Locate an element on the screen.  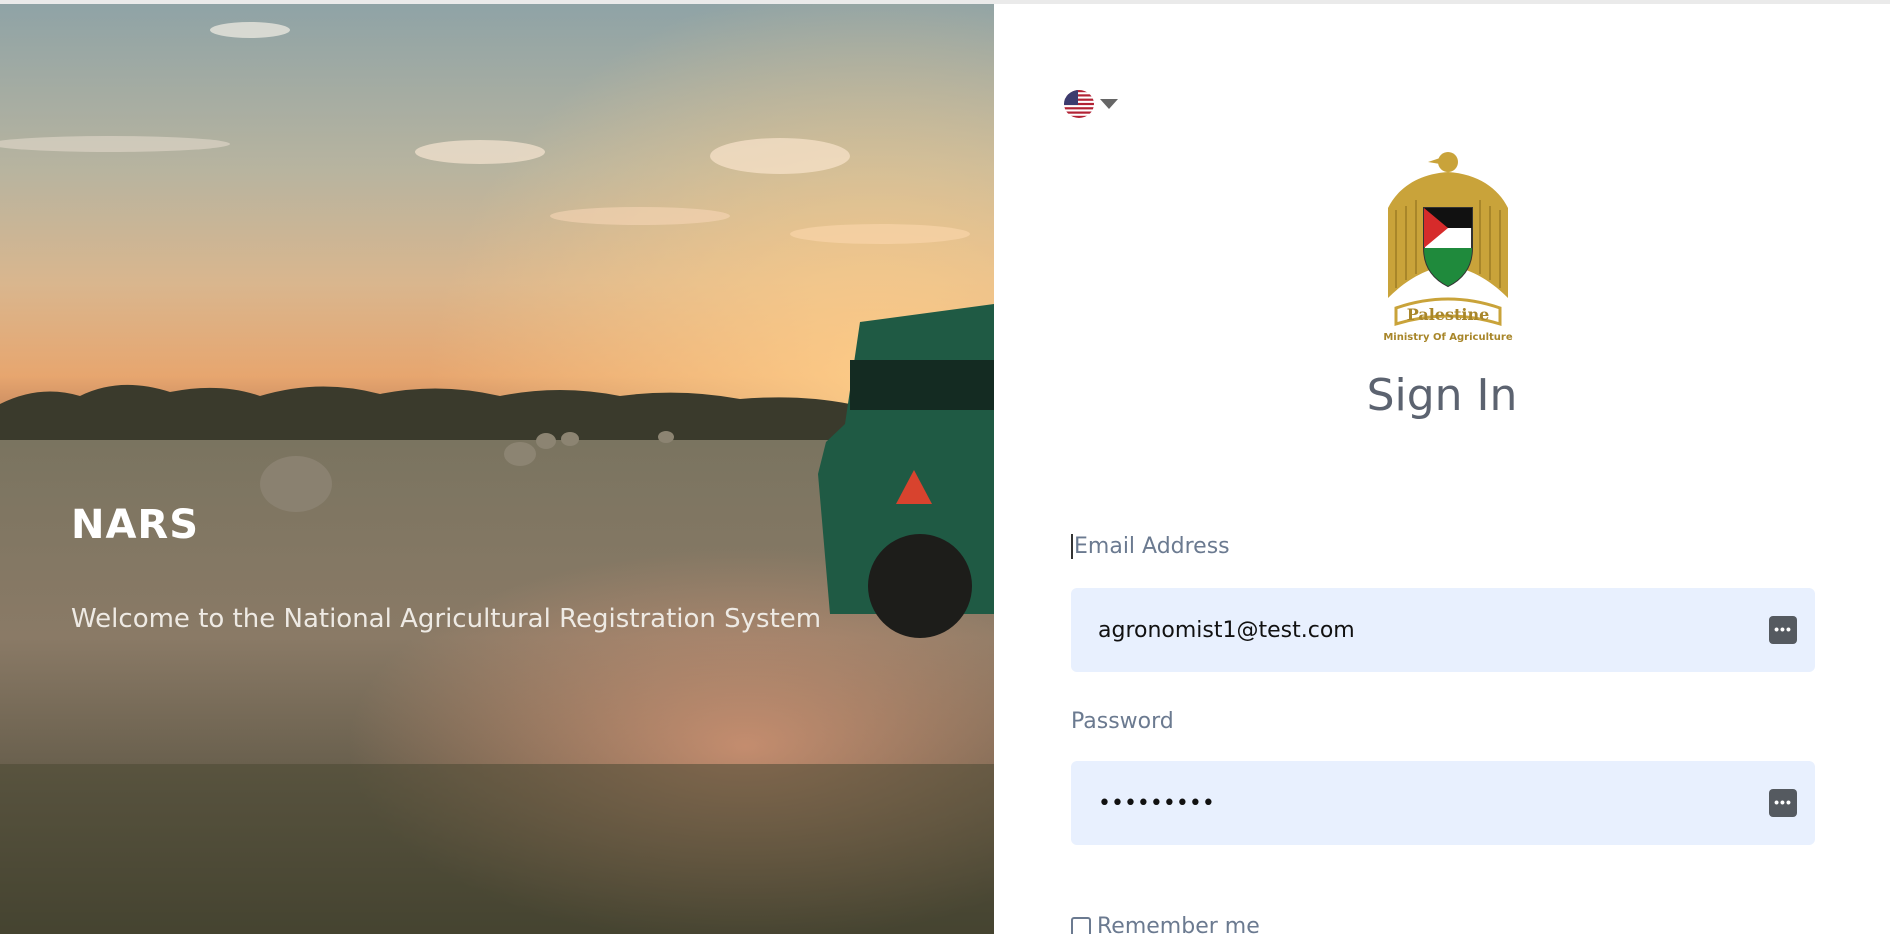
email-field-container: ••• is located at coordinates (1443, 630).